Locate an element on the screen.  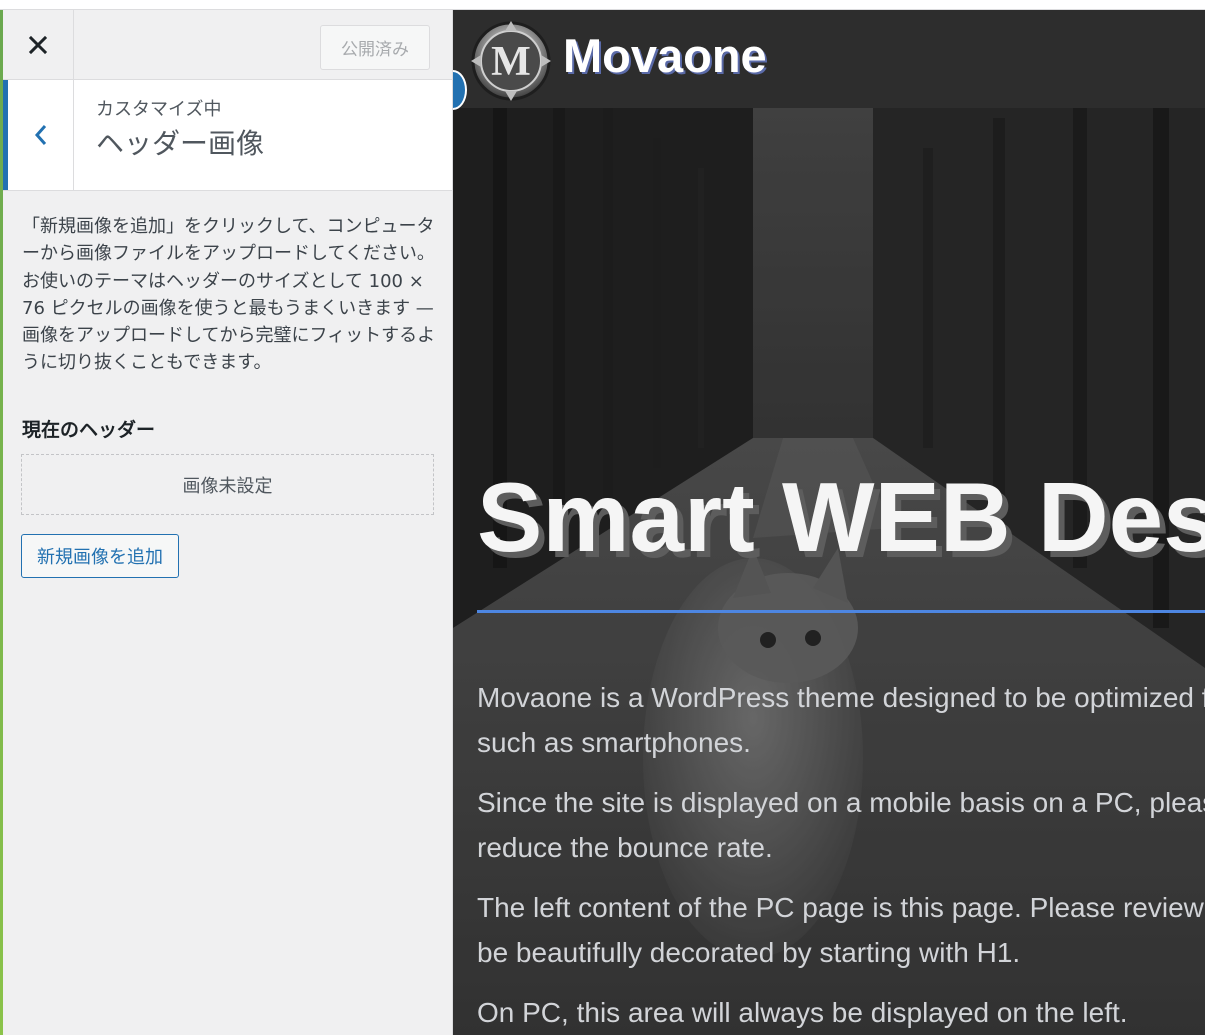
close-customizer-button is located at coordinates (38, 45).